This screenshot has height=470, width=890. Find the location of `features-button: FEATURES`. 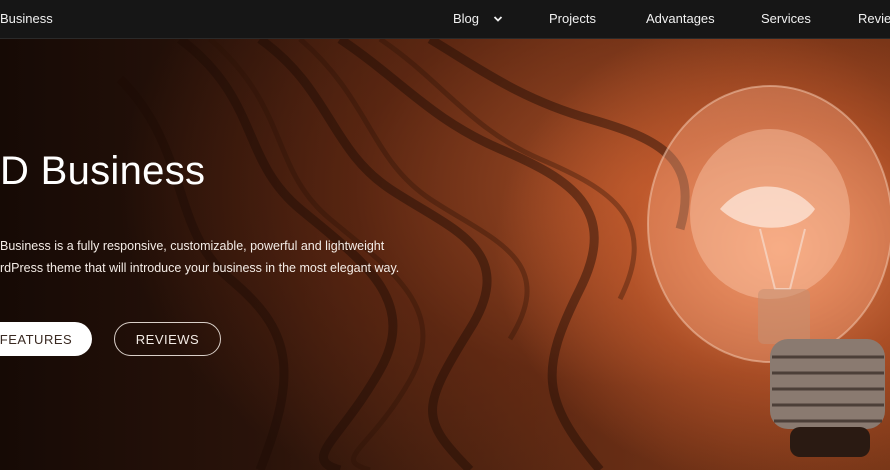

features-button: FEATURES is located at coordinates (46, 339).